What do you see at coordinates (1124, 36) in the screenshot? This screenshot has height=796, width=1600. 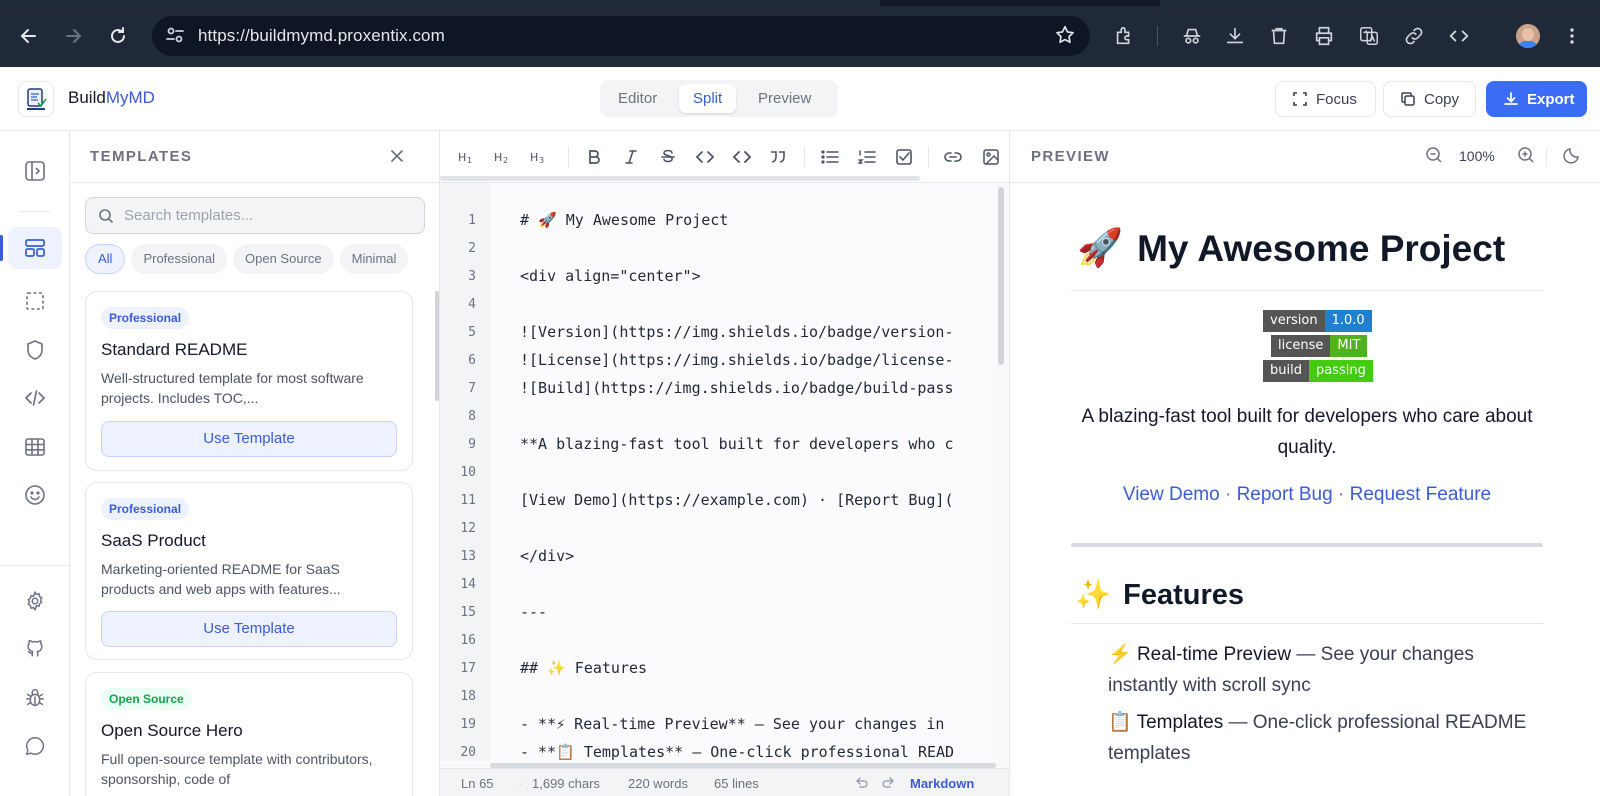 I see `extensions-icon` at bounding box center [1124, 36].